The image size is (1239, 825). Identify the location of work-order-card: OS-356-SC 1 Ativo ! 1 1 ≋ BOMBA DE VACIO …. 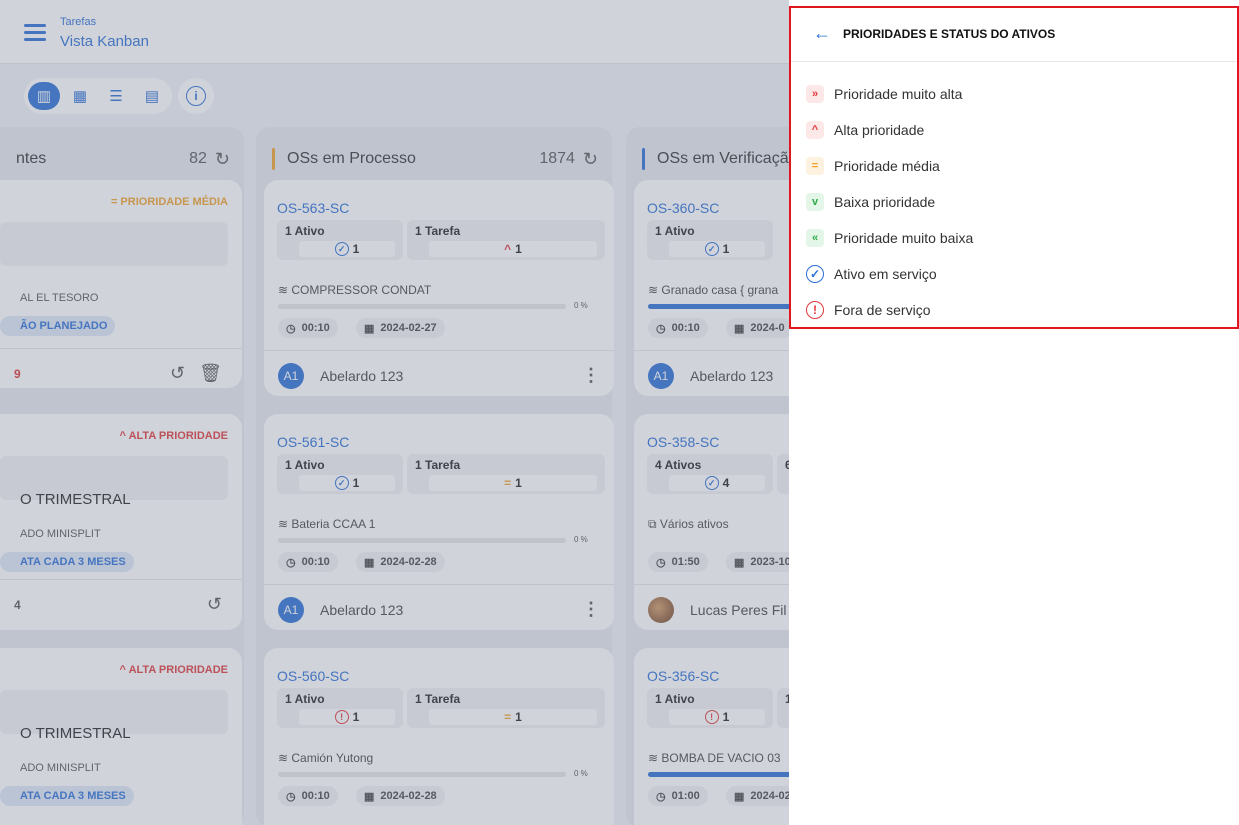
(711, 736).